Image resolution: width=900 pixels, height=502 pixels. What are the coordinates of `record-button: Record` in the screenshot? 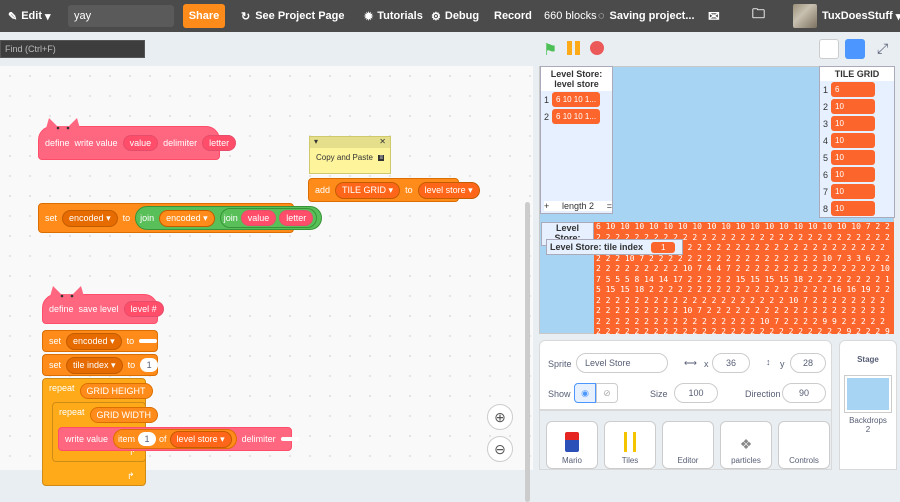 It's located at (513, 16).